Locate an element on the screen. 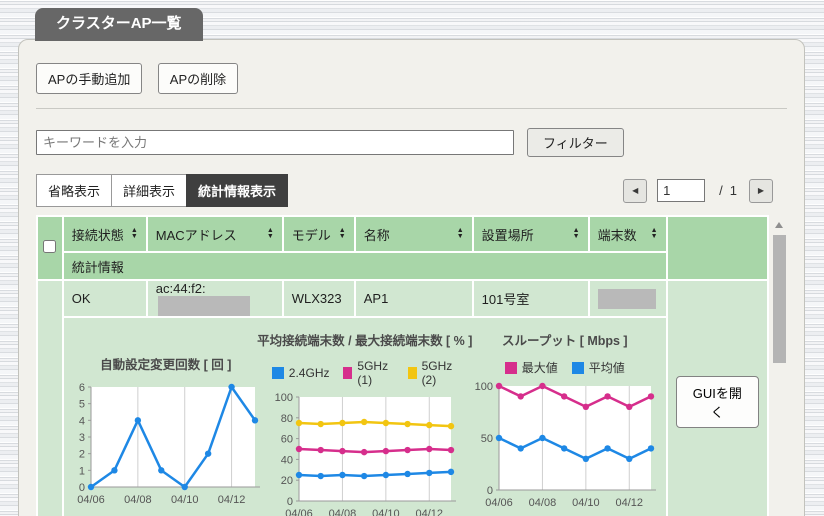 The width and height of the screenshot is (824, 516). chart-title: 自動設定変更回数 [ 回 ] is located at coordinates (166, 365).